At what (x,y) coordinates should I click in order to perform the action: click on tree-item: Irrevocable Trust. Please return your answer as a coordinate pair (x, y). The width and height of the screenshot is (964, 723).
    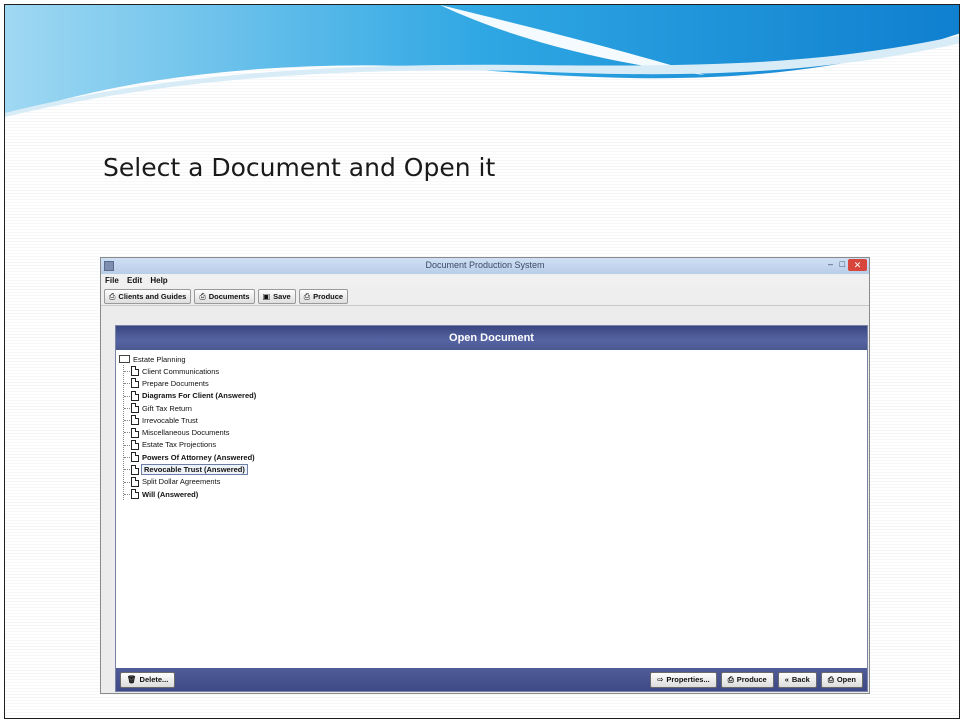
    Looking at the image, I should click on (495, 420).